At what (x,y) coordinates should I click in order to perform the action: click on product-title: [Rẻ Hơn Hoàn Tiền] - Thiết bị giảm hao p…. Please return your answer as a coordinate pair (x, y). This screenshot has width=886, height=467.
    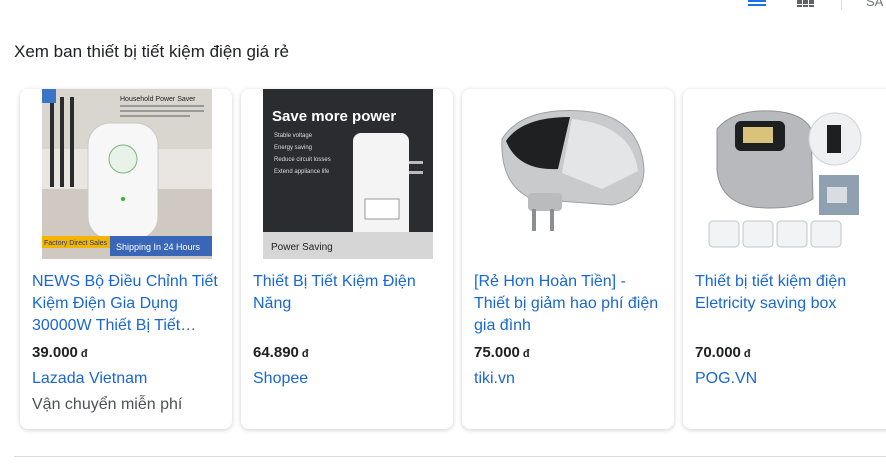
    Looking at the image, I should click on (570, 304).